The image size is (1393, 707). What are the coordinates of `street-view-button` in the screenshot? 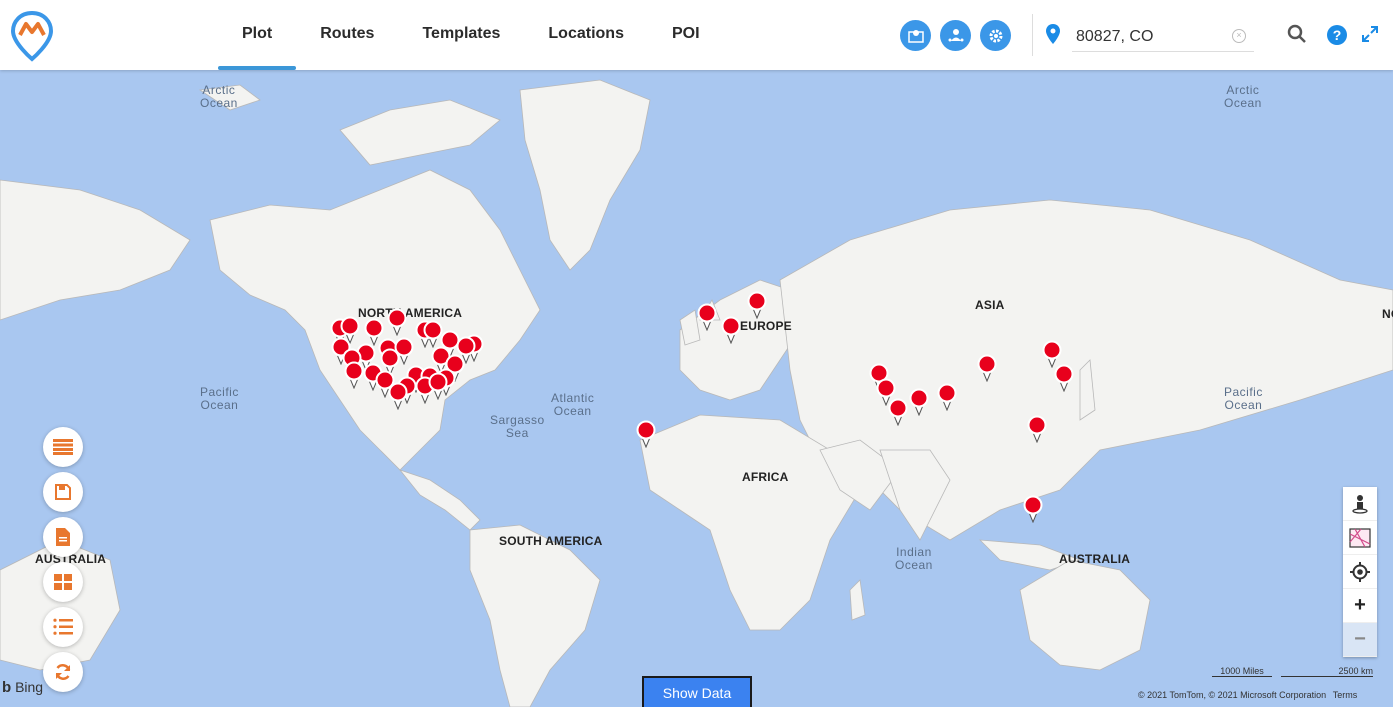 It's located at (1360, 504).